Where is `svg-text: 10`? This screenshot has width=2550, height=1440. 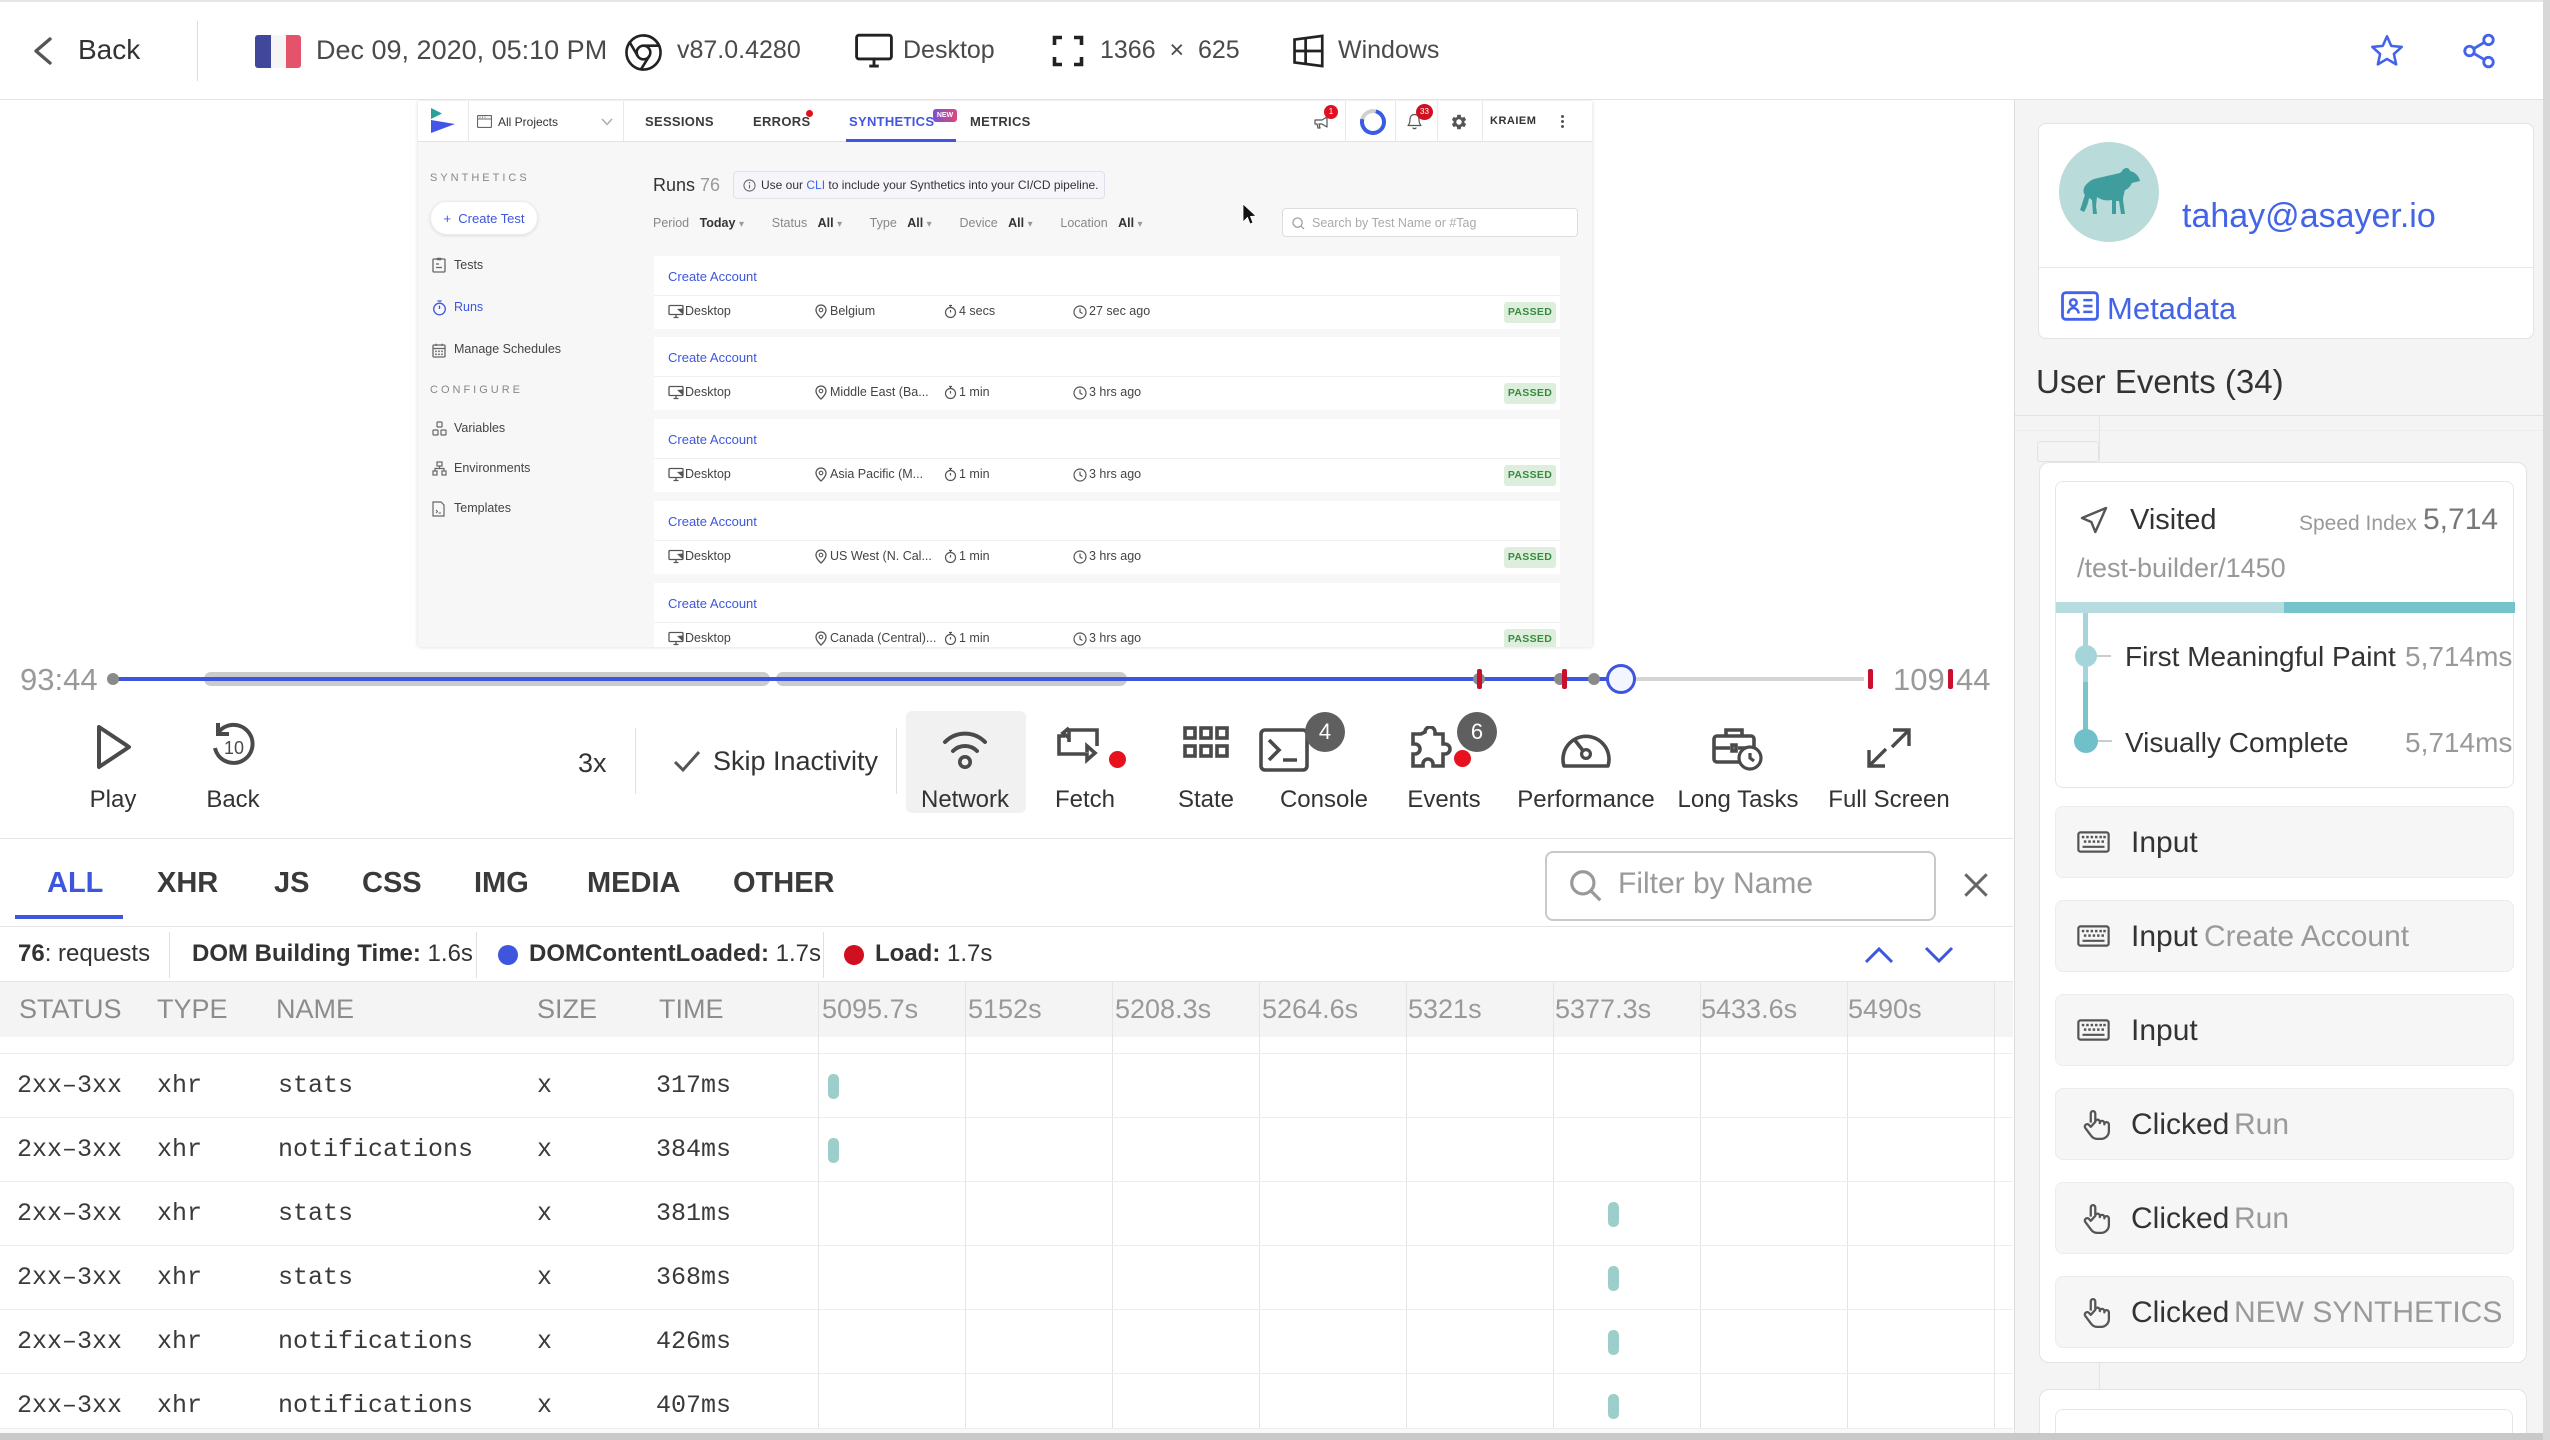
svg-text: 10 is located at coordinates (234, 748).